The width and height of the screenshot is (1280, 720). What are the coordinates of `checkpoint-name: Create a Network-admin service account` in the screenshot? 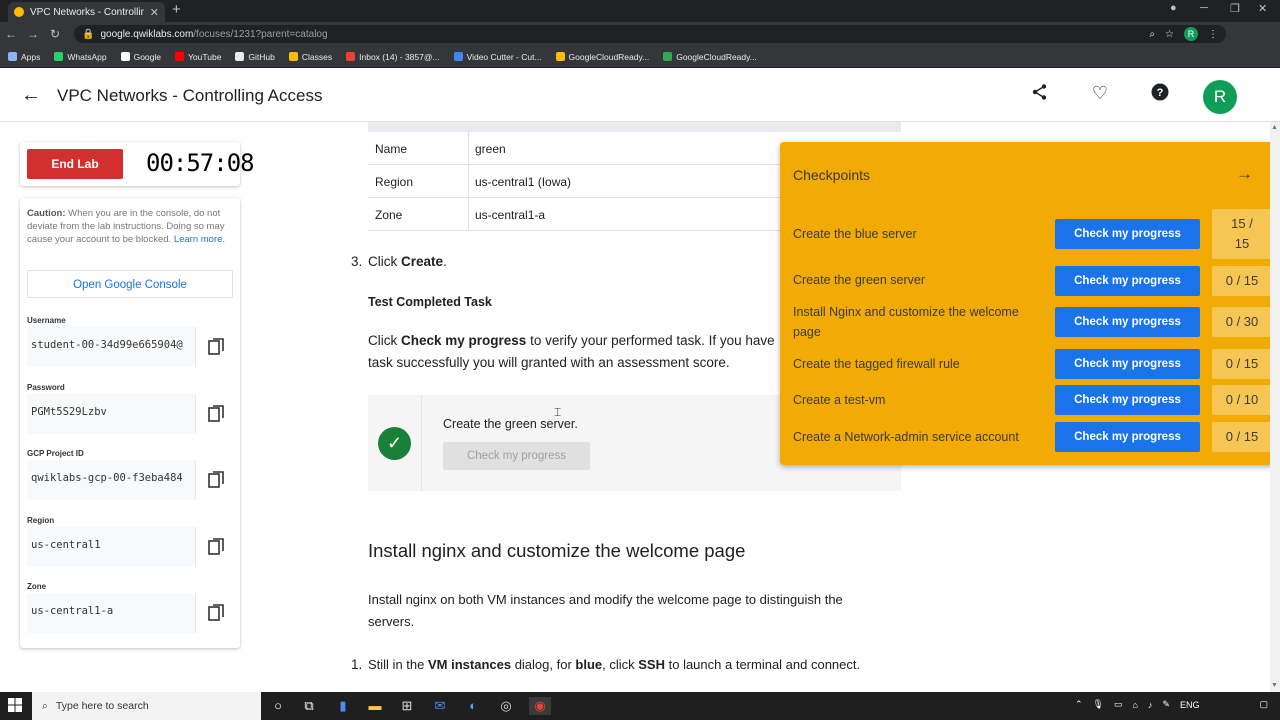 It's located at (906, 437).